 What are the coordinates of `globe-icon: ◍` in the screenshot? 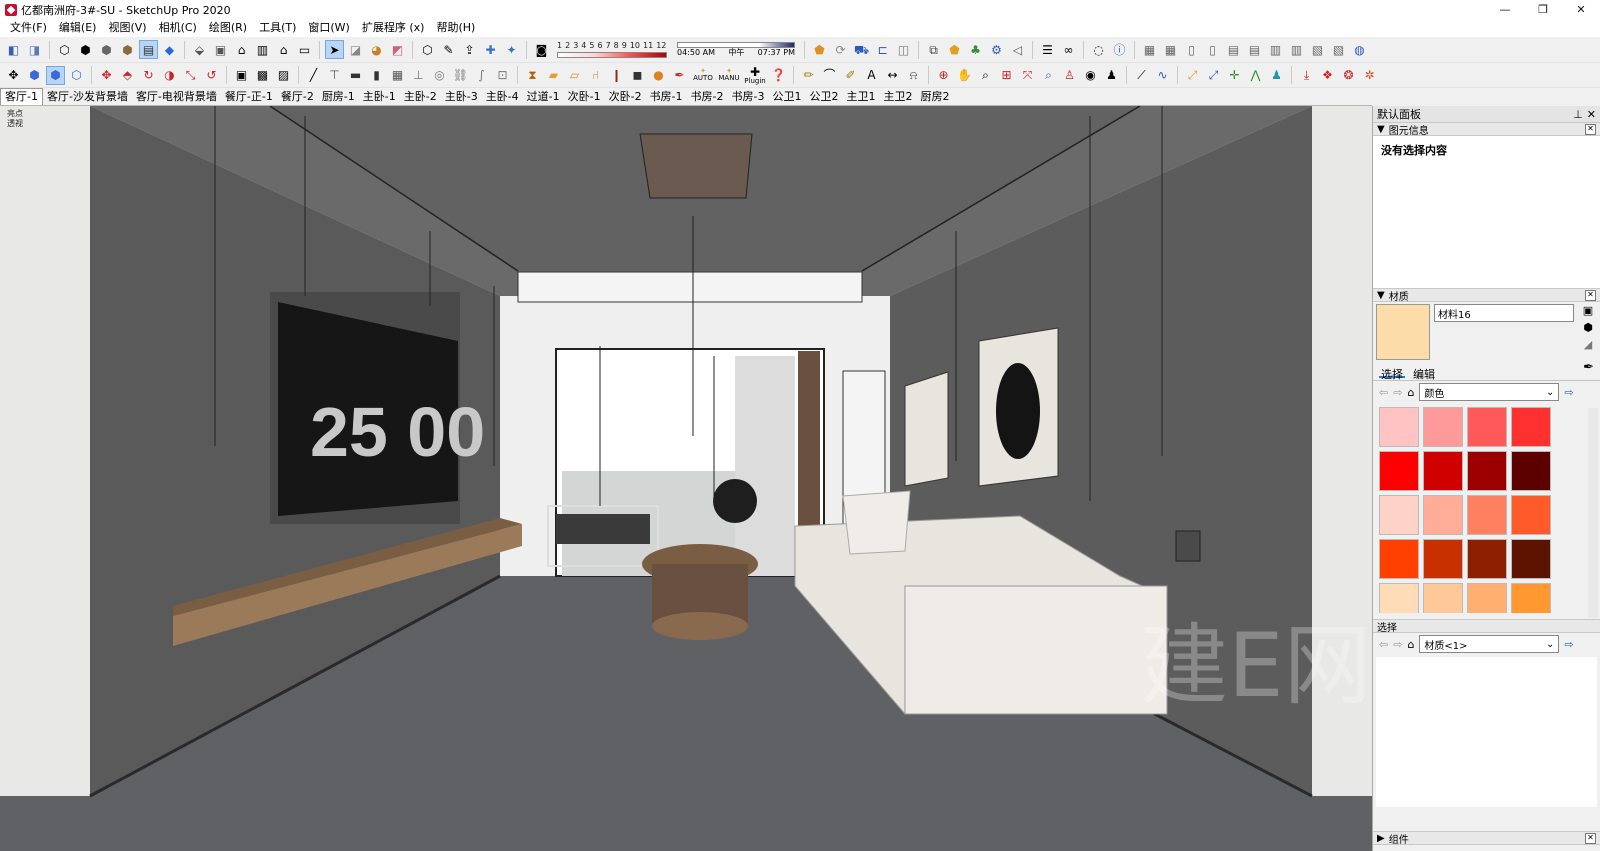 It's located at (1359, 49).